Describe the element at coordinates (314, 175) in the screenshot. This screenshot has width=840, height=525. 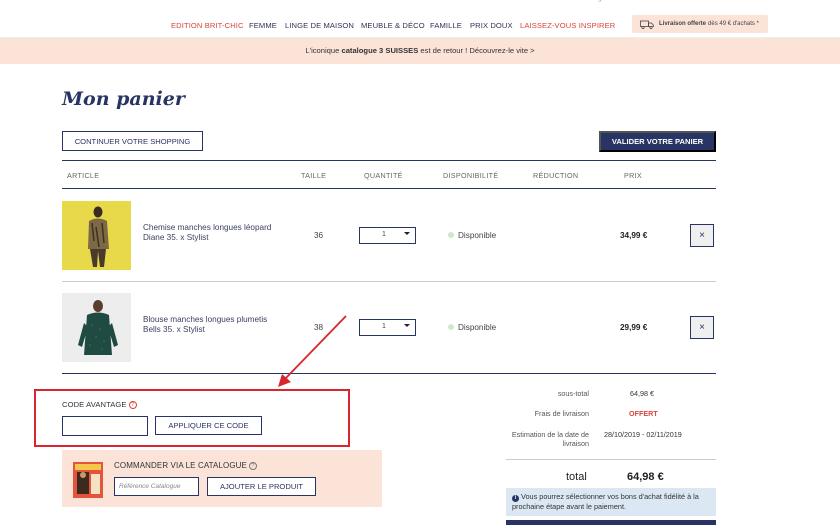
I see `header-taille: TAILLE` at that location.